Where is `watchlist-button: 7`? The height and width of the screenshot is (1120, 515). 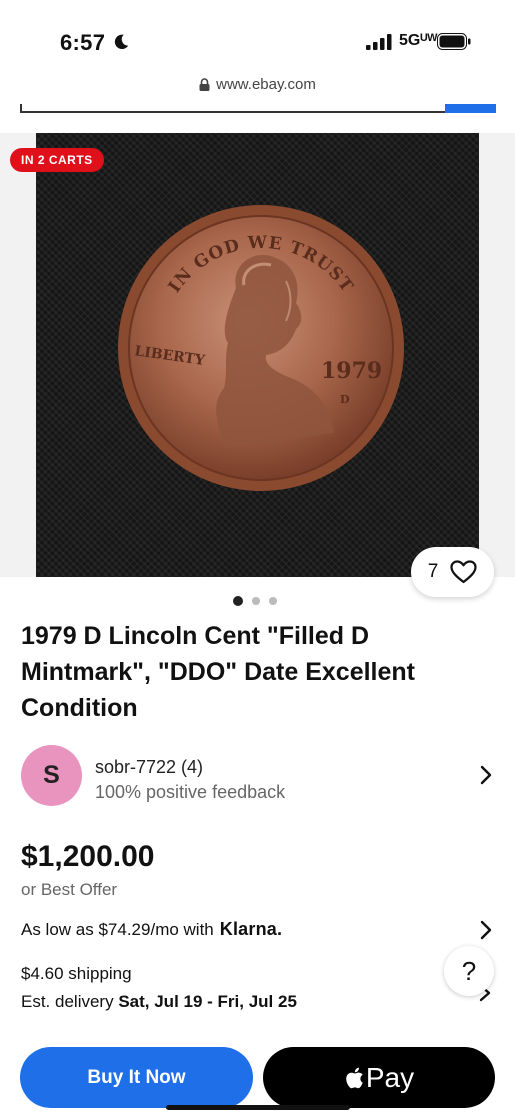
watchlist-button: 7 is located at coordinates (452, 572).